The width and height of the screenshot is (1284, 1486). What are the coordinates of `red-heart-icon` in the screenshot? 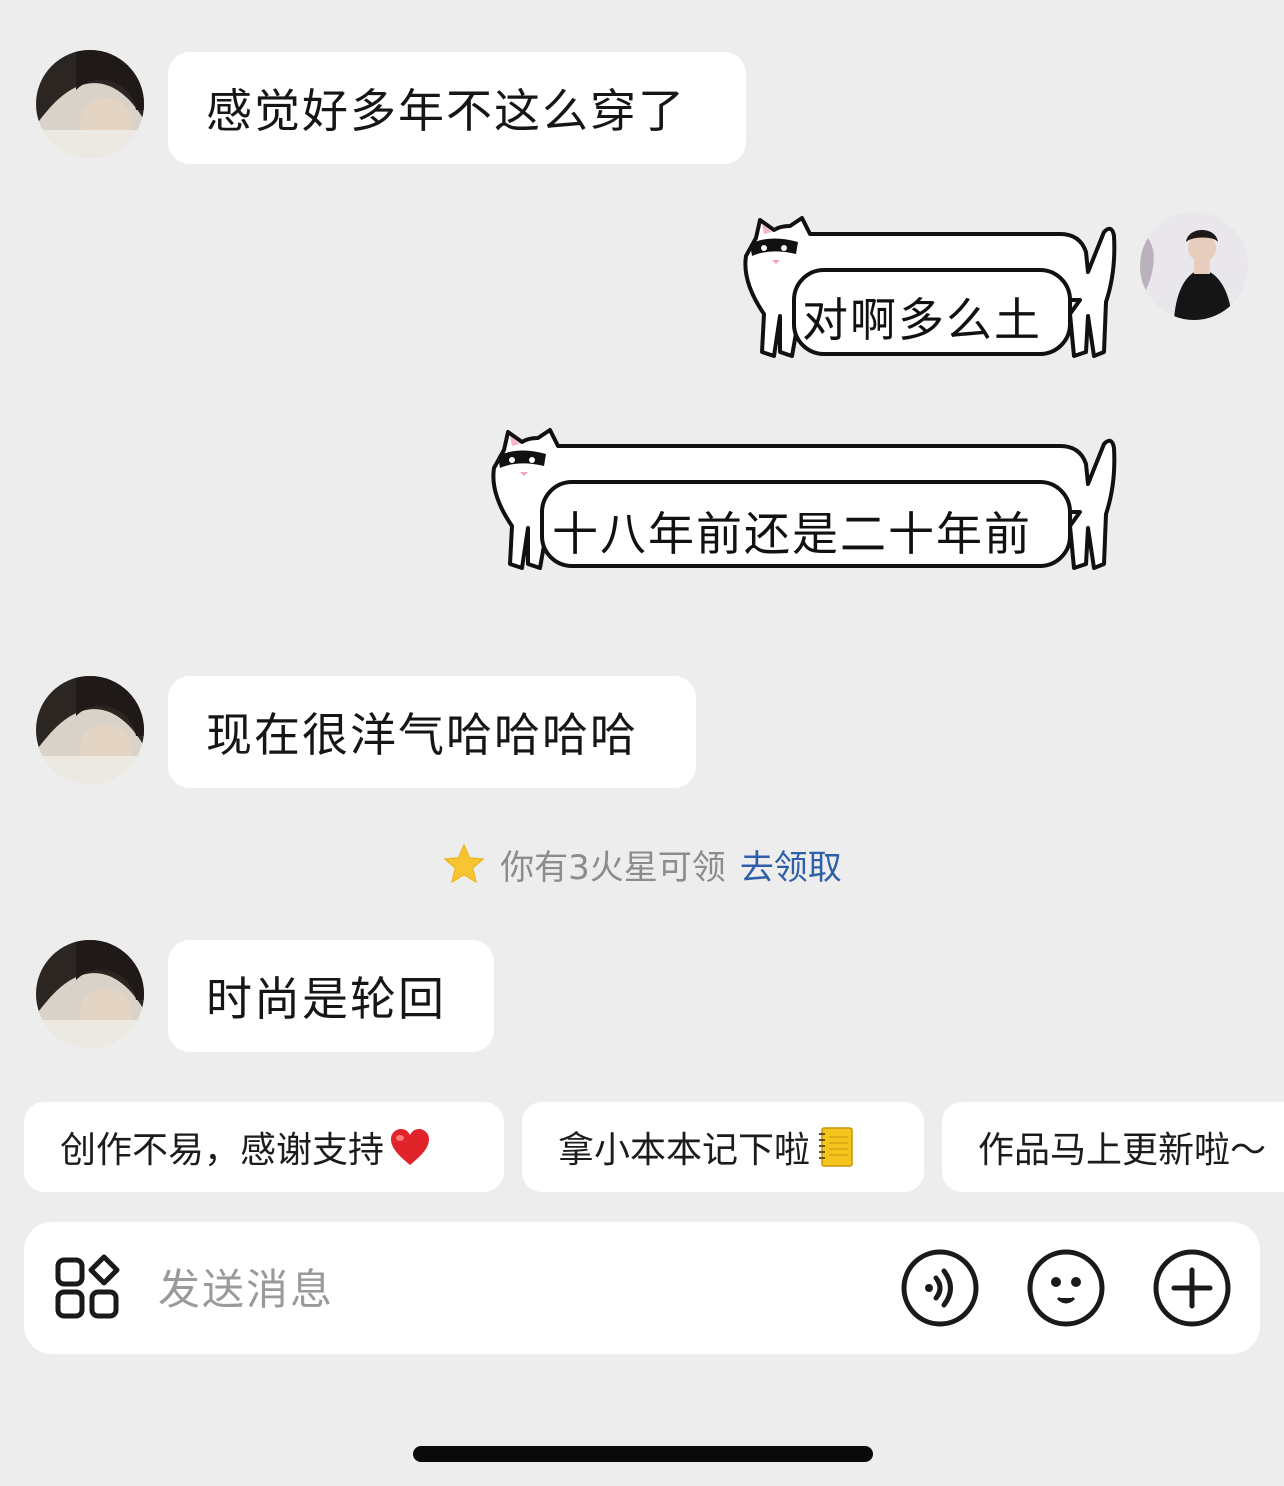 It's located at (410, 1147).